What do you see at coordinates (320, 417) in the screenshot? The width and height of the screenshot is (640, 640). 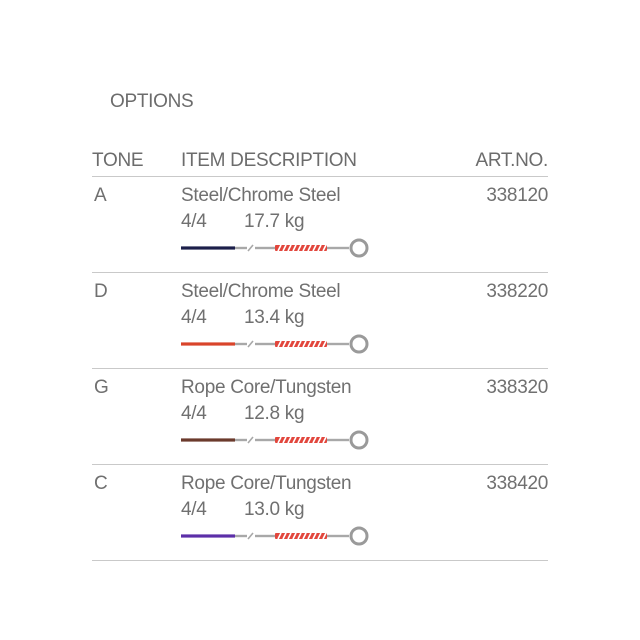 I see `table-row: G Rope Core/Tungsten 338320 4/4 12.8 kg` at bounding box center [320, 417].